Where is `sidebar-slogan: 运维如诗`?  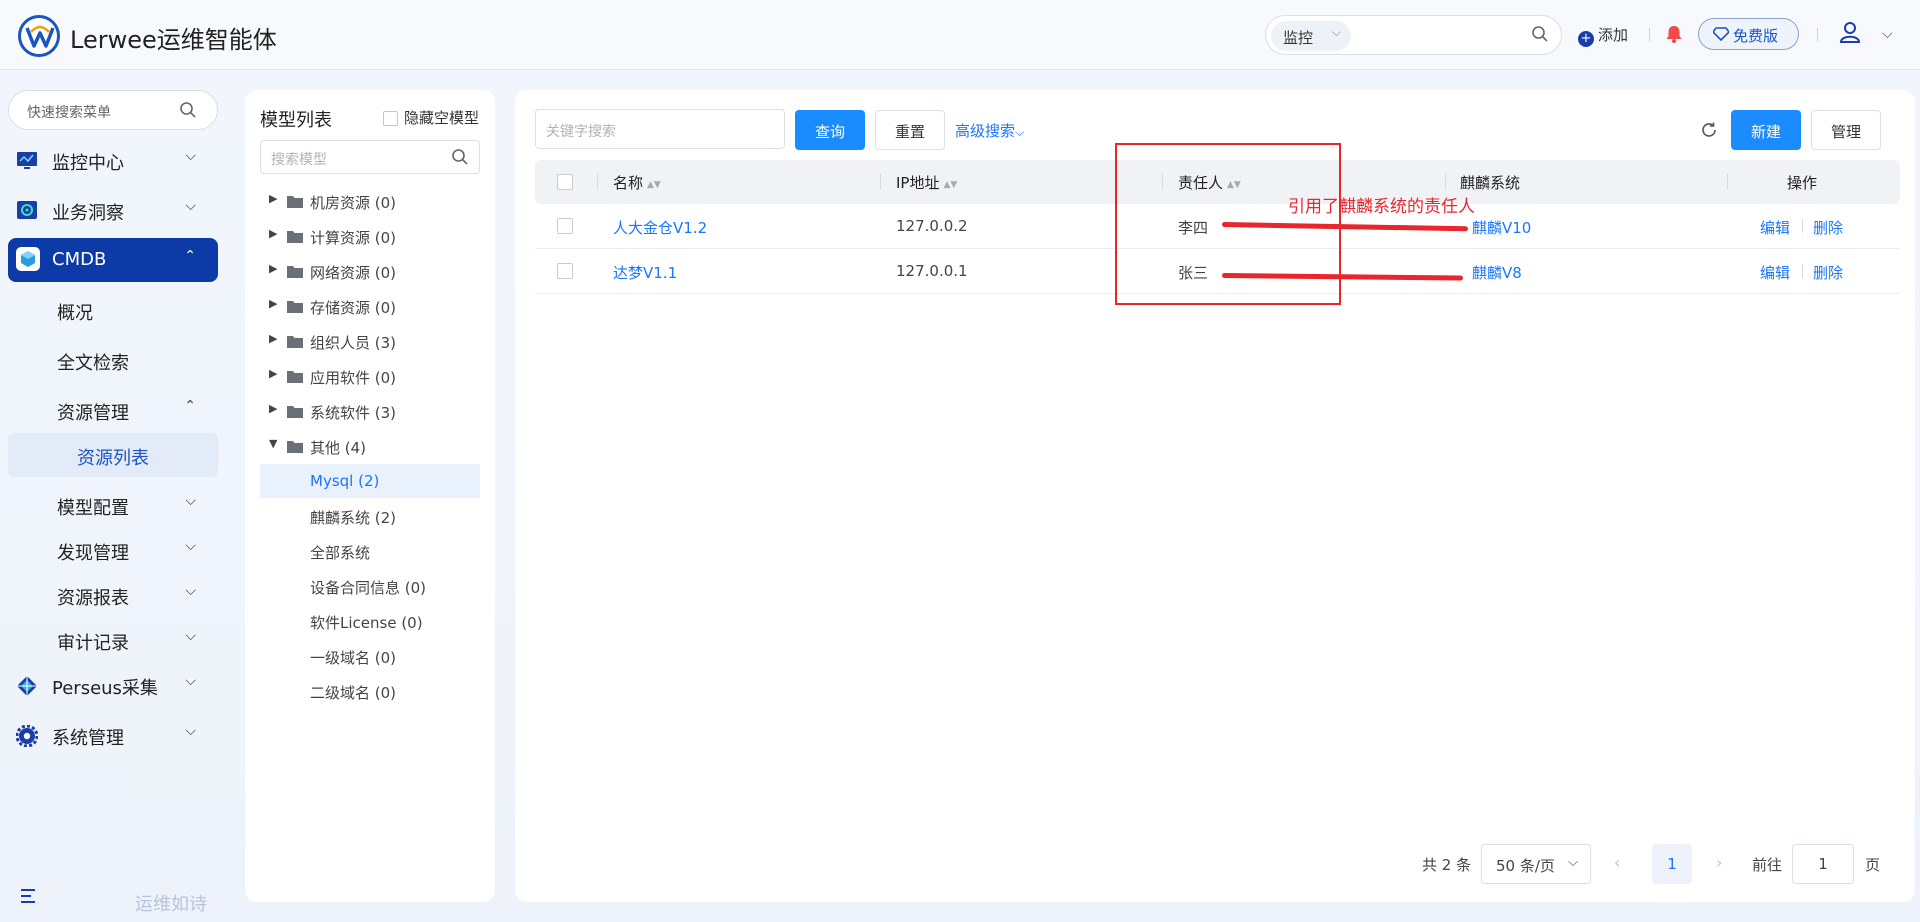
sidebar-slogan: 运维如诗 is located at coordinates (171, 904).